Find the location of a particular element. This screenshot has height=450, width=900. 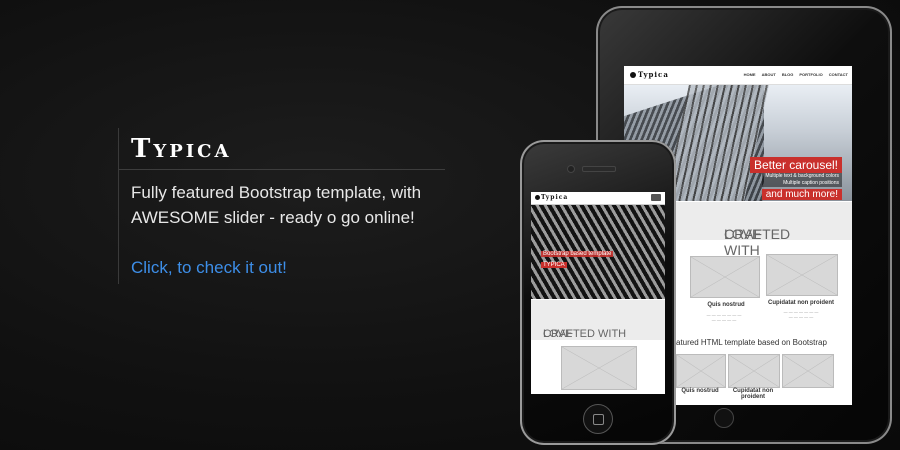

phone-carousel: Bootstrap based template TYPICA is located at coordinates (598, 252).